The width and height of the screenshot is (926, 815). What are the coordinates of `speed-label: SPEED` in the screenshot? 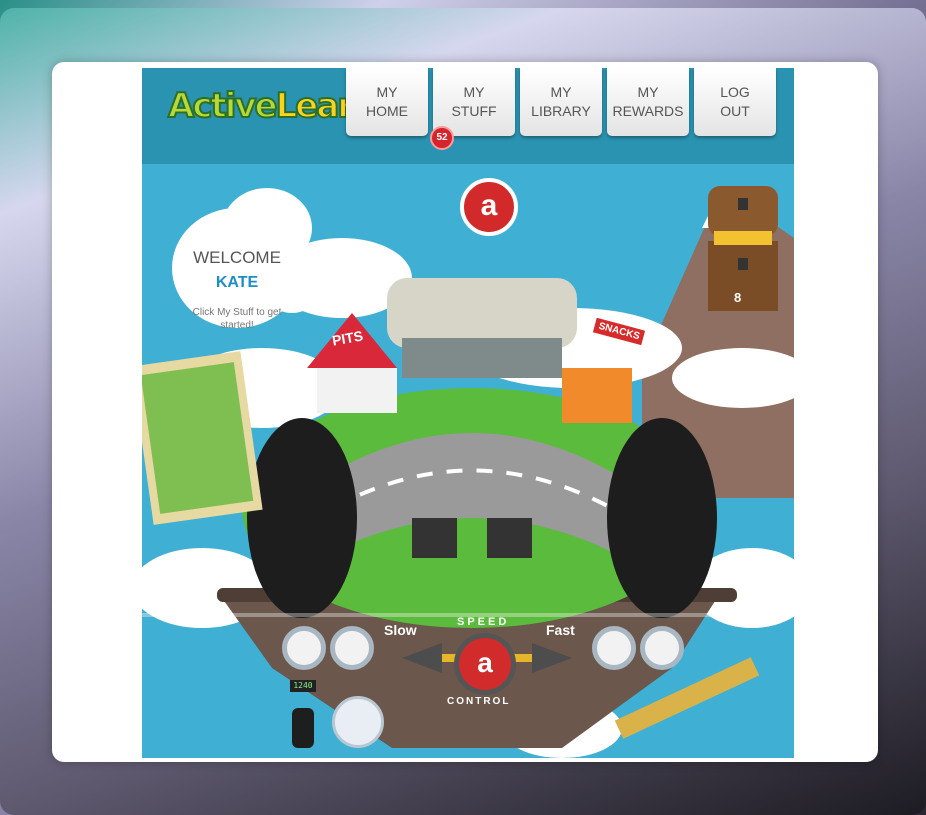 It's located at (483, 622).